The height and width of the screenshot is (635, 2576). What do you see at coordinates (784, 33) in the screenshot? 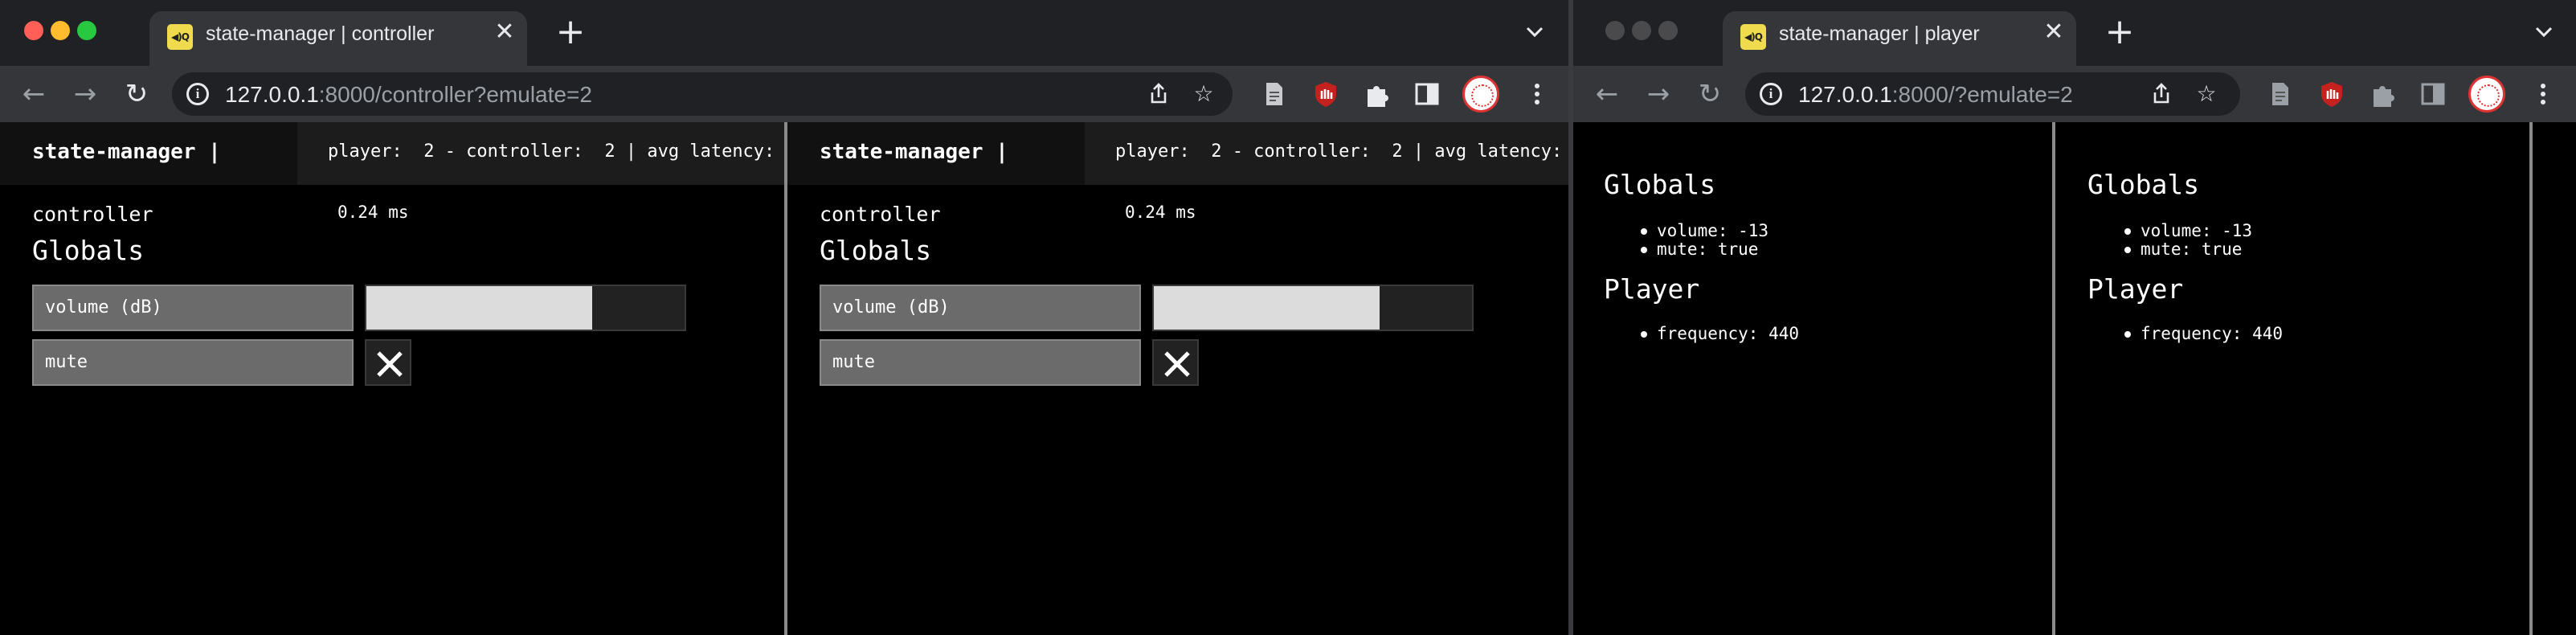
I see `tab-strip: ◀)Q state-manager | controller ✕ +` at bounding box center [784, 33].